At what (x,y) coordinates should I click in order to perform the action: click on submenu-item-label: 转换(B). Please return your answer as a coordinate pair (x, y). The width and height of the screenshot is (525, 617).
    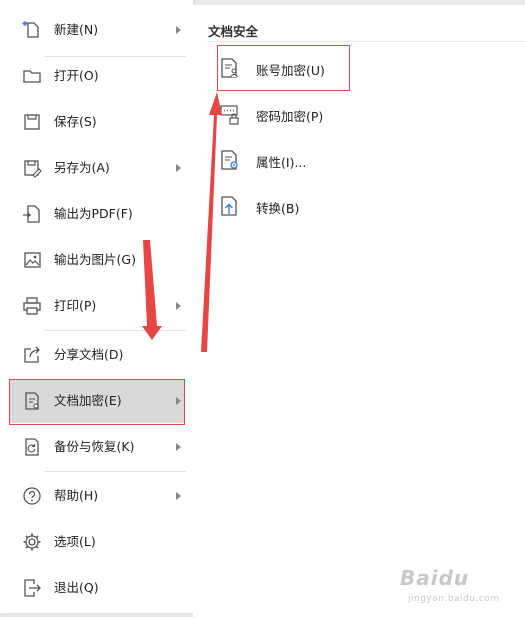
    Looking at the image, I should click on (278, 208).